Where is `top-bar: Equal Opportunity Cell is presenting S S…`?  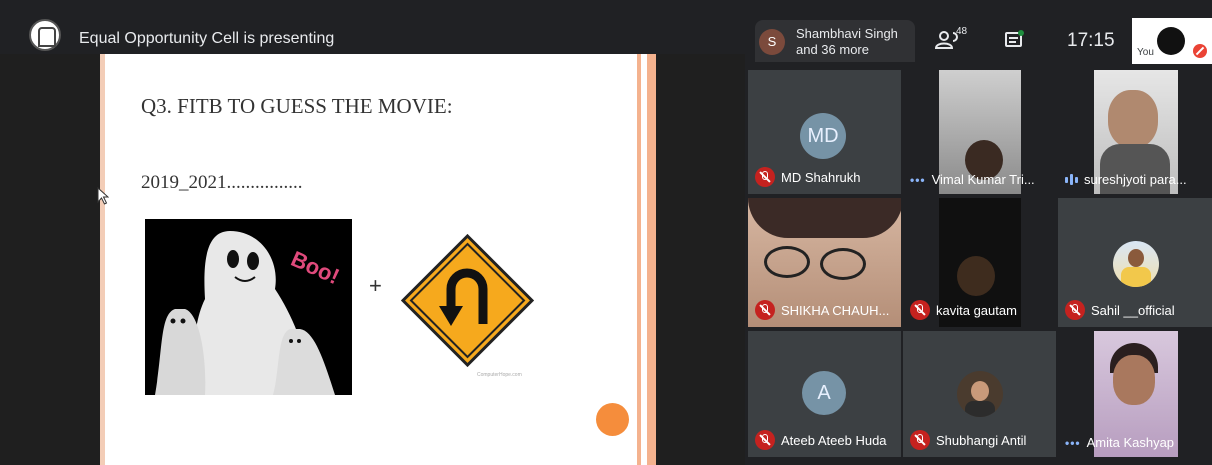 top-bar: Equal Opportunity Cell is presenting S S… is located at coordinates (606, 36).